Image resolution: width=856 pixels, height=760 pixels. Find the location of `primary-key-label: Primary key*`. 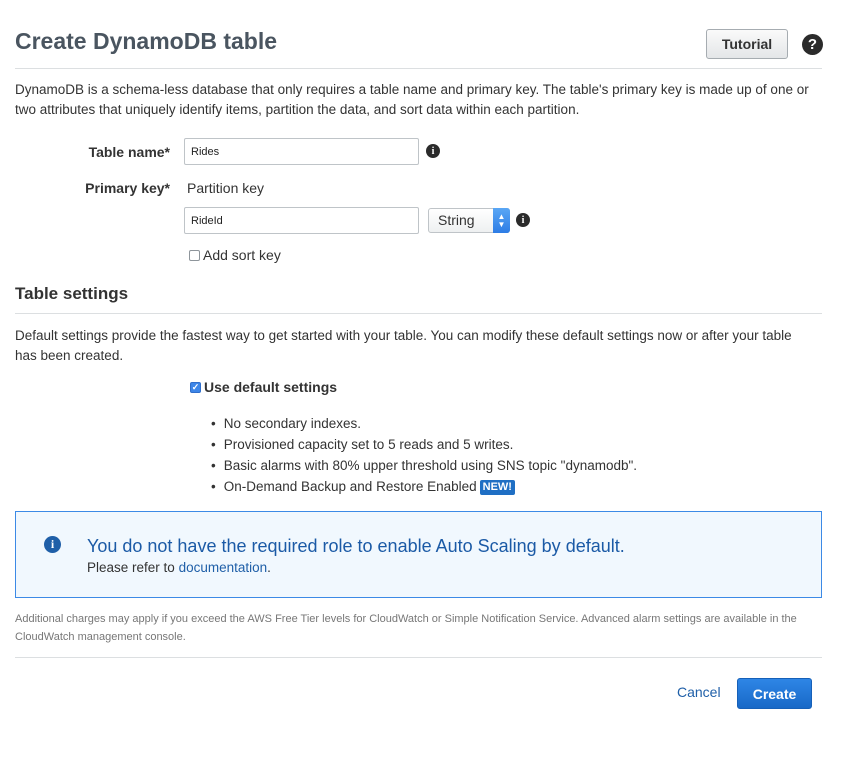

primary-key-label: Primary key* is located at coordinates (127, 188).